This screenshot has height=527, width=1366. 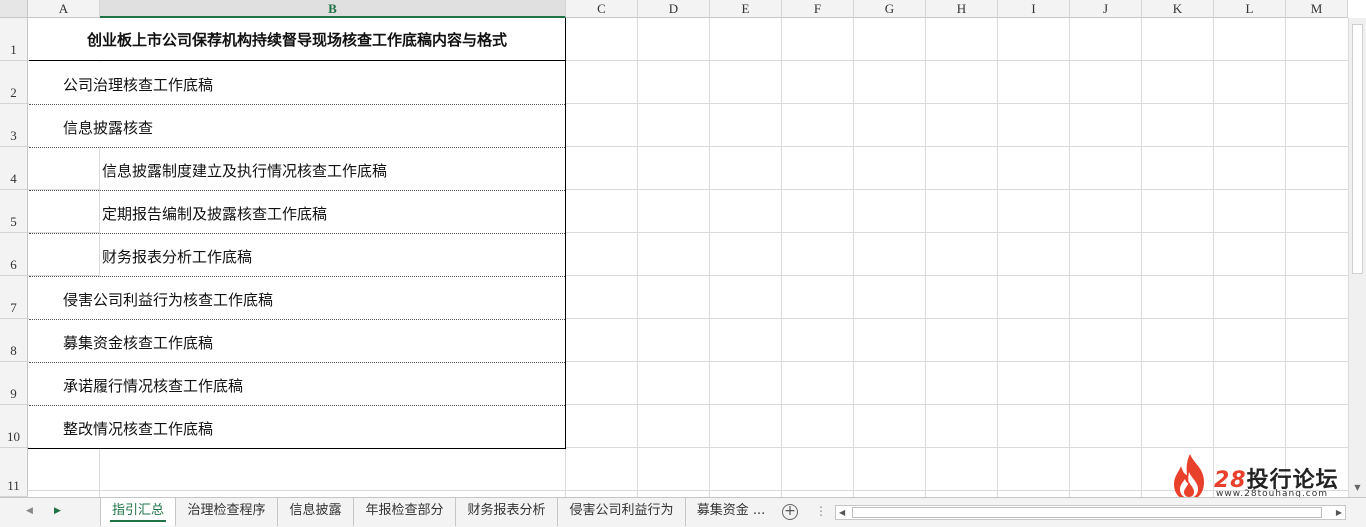 I want to click on entry-text: 信息披露核查, so click(x=108, y=128).